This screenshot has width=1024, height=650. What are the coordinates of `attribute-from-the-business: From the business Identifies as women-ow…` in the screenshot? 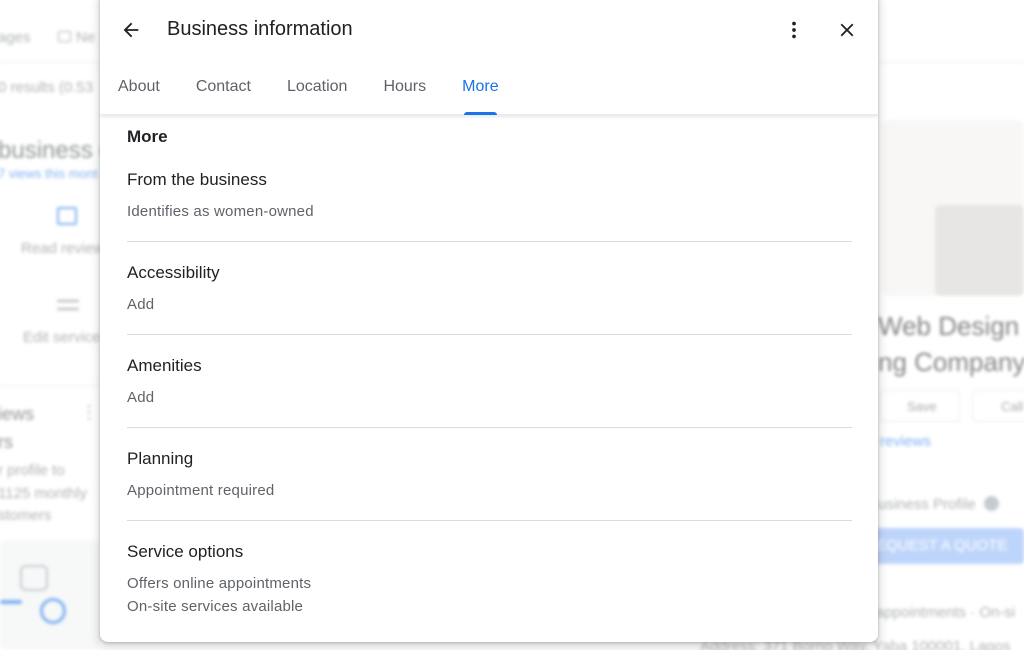 It's located at (489, 195).